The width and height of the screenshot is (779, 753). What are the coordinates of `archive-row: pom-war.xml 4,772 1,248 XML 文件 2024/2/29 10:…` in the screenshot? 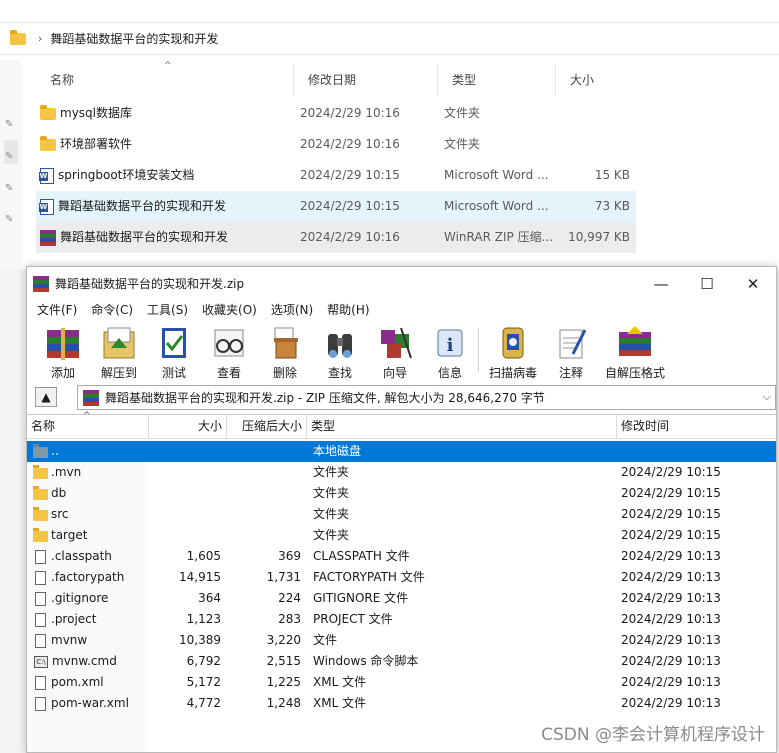 It's located at (401, 703).